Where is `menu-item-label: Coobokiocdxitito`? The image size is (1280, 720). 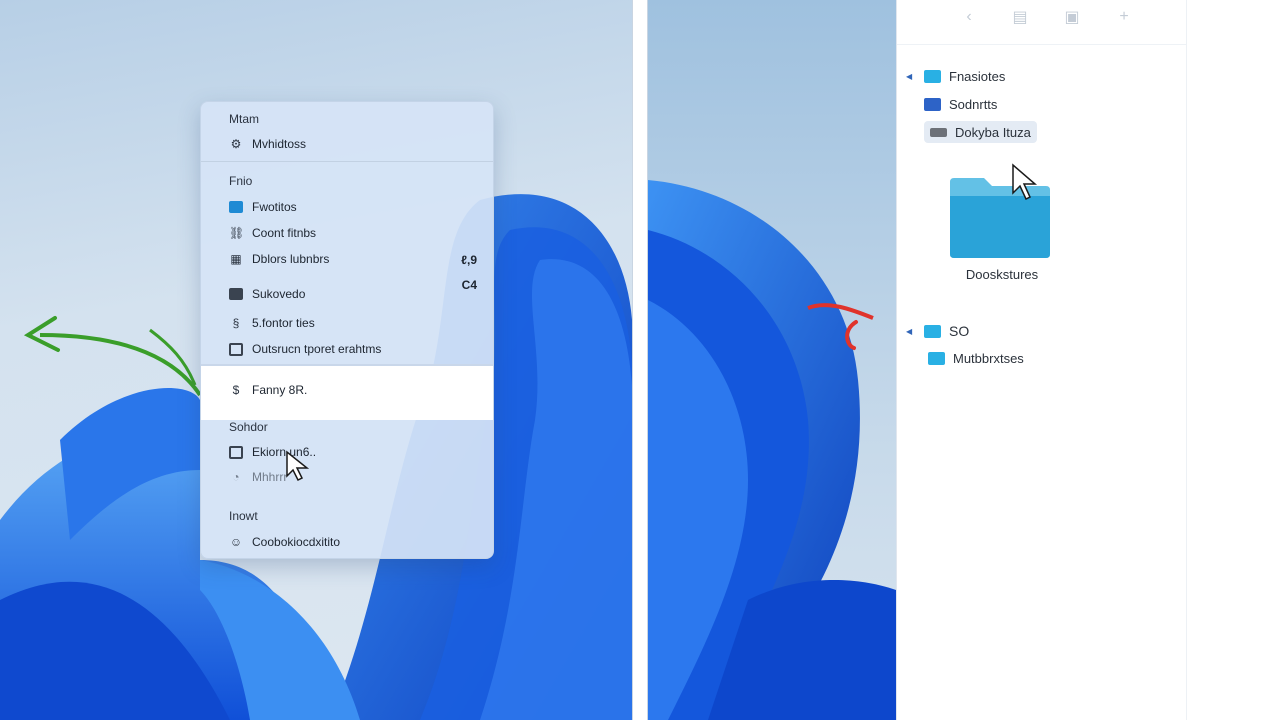 menu-item-label: Coobokiocdxitito is located at coordinates (296, 542).